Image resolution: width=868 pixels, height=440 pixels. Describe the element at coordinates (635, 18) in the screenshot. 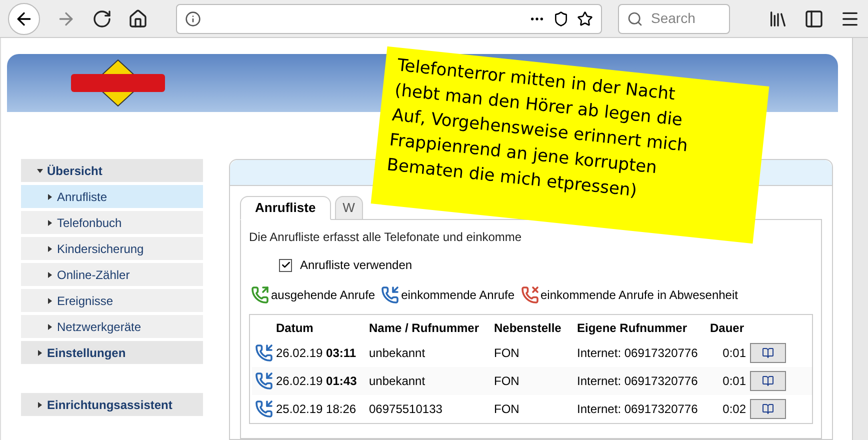

I see `search-icon` at that location.